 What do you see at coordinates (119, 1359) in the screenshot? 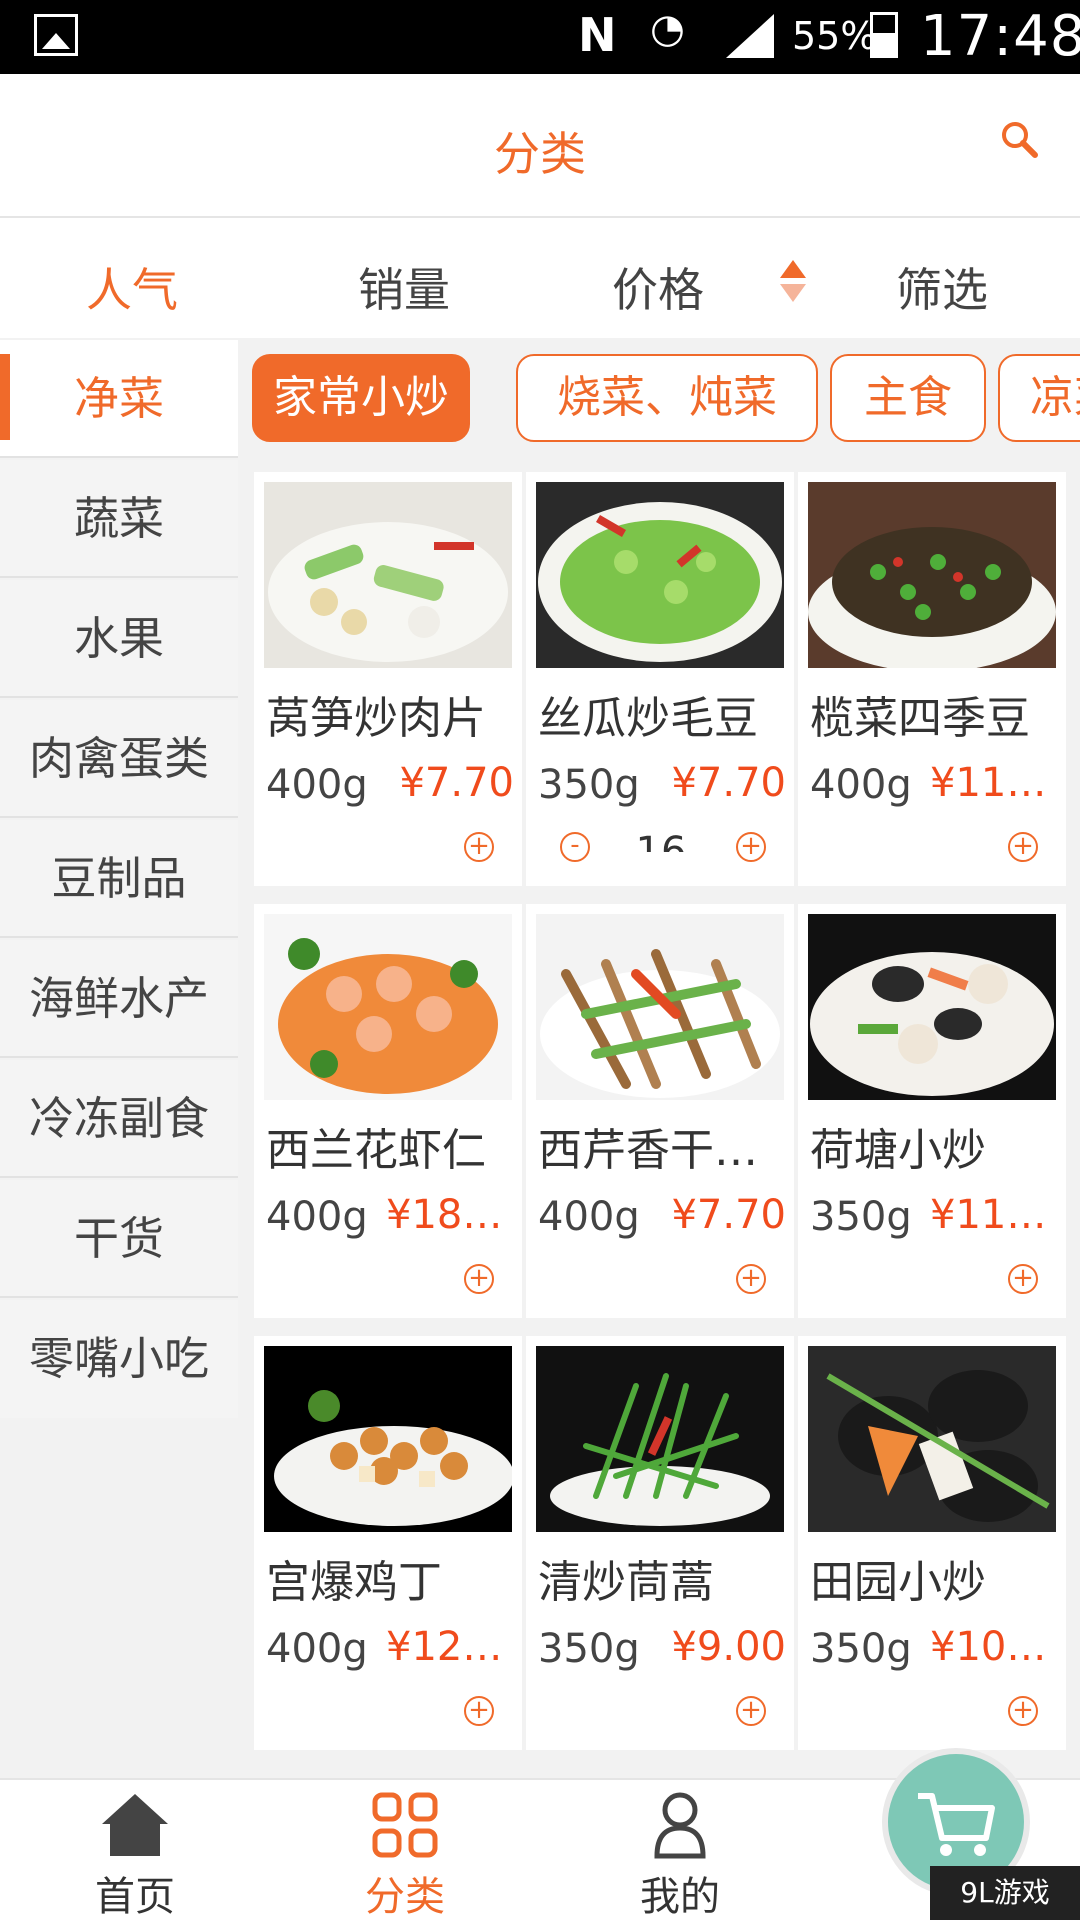
I see `sidebar-item-snacks: 零嘴小吃` at bounding box center [119, 1359].